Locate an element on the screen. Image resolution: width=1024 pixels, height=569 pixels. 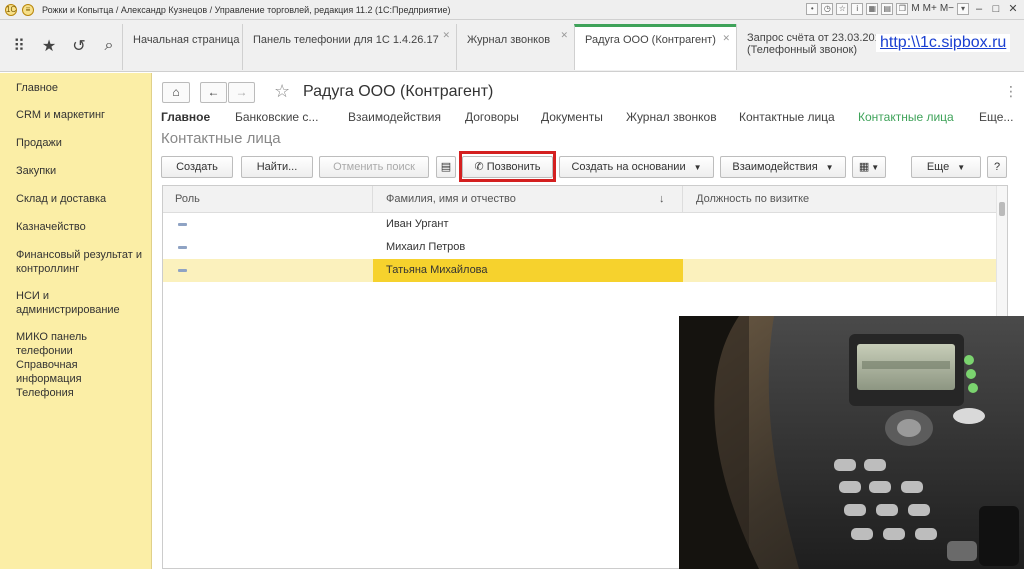
sidebar-item-sales: Продажи is located at coordinates (81, 143).